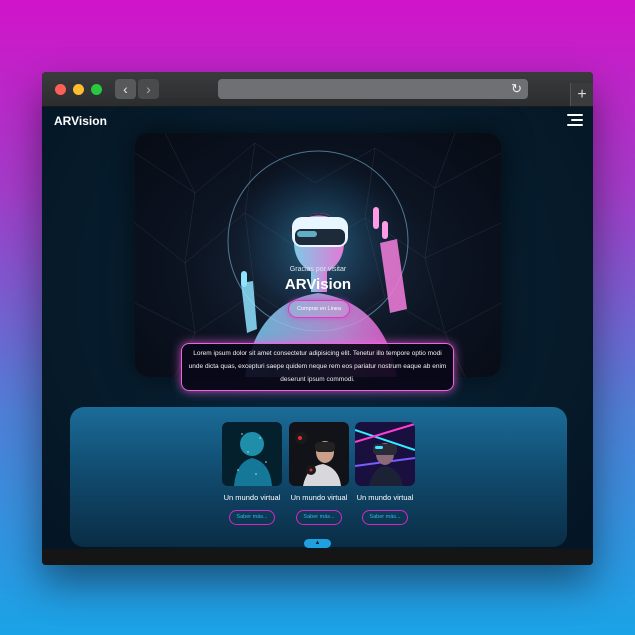  I want to click on chevron-right-icon: ›, so click(148, 89).